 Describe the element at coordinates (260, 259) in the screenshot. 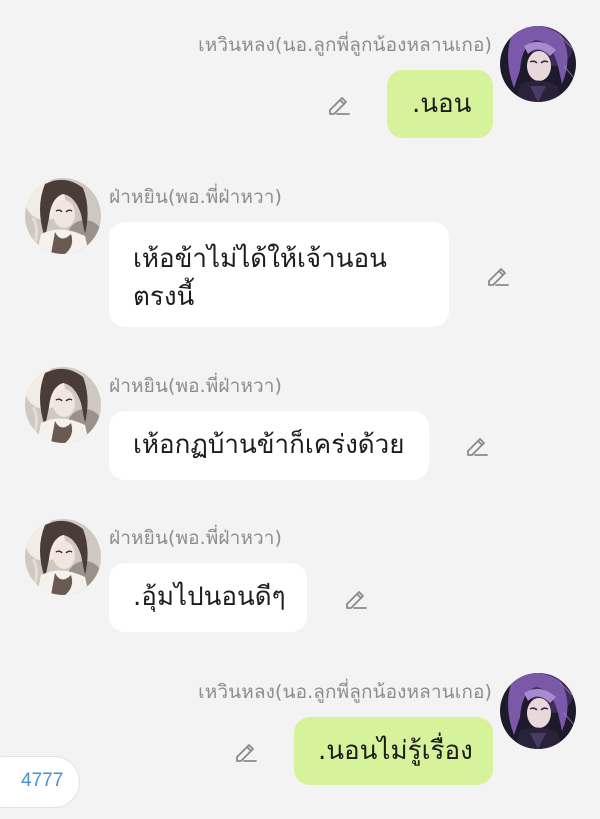

I see `message-text-line: เห้อข้าไม่ได้ให้เจ้านอน` at that location.